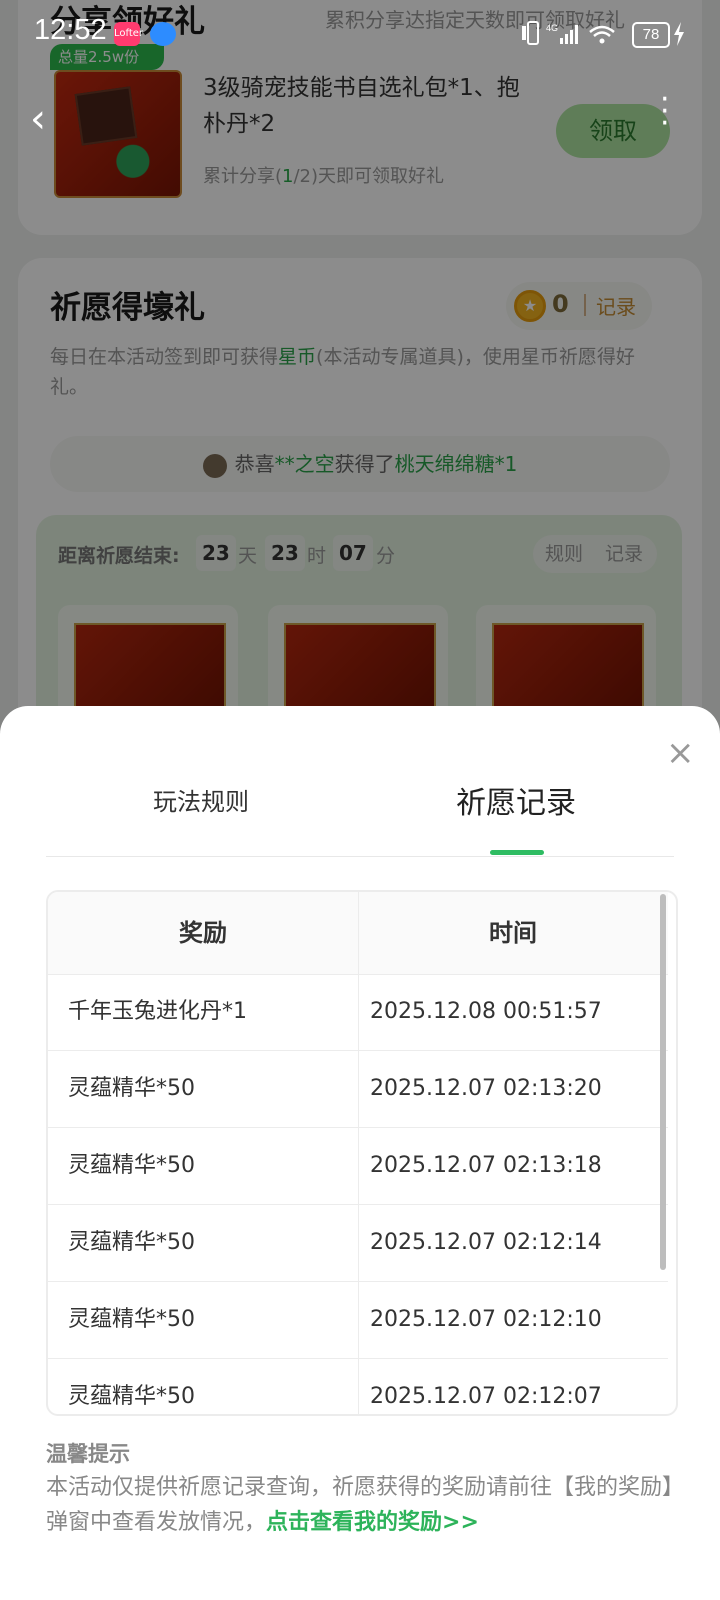  What do you see at coordinates (88, 1454) in the screenshot?
I see `tips-title: 温馨提示` at bounding box center [88, 1454].